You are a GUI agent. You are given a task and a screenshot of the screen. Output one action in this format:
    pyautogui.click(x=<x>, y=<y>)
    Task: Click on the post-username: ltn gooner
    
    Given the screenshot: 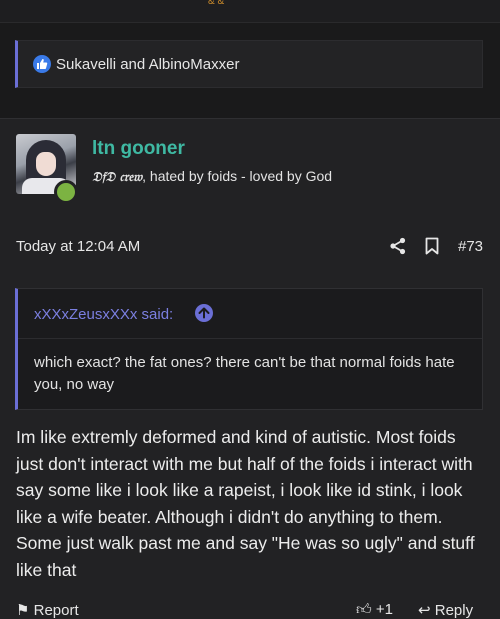 What is the action you would take?
    pyautogui.click(x=138, y=149)
    